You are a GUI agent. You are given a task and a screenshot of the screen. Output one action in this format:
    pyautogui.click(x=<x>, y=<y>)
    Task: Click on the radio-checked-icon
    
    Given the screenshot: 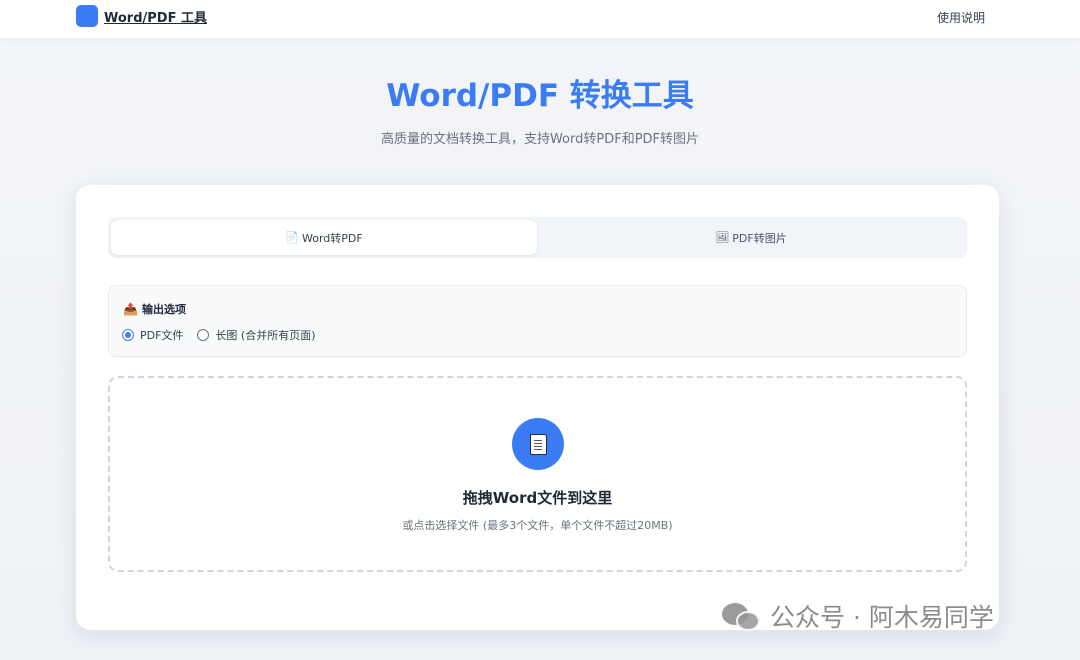 What is the action you would take?
    pyautogui.click(x=128, y=335)
    